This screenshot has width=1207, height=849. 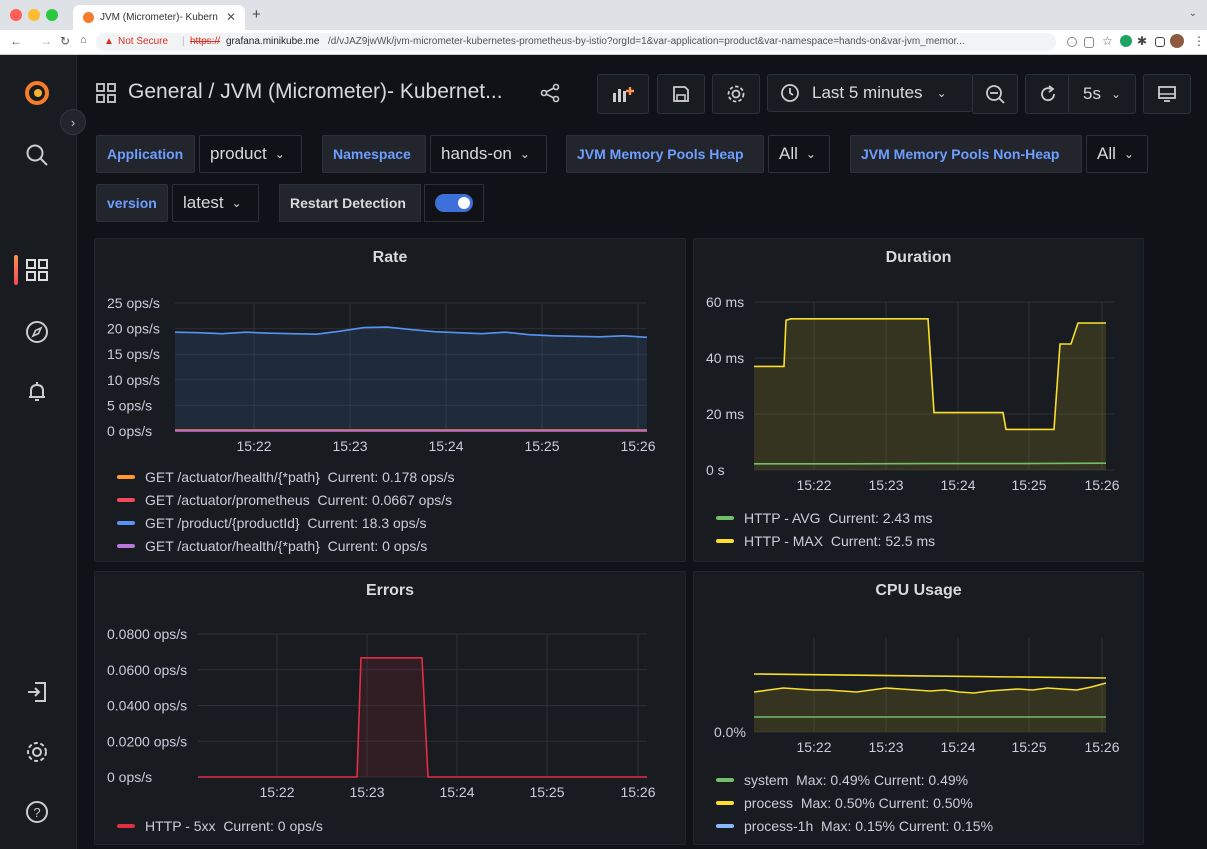 What do you see at coordinates (37, 812) in the screenshot?
I see `help-icon: ?` at bounding box center [37, 812].